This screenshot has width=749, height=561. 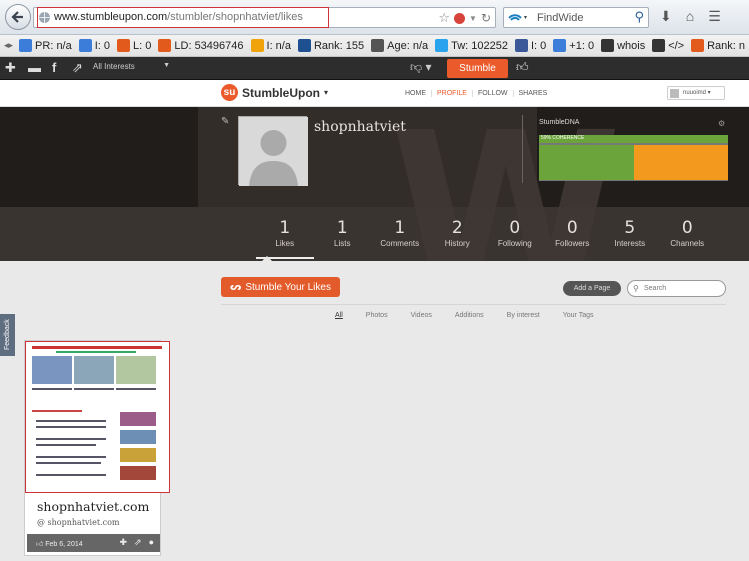 What do you see at coordinates (674, 93) in the screenshot?
I see `avatar` at bounding box center [674, 93].